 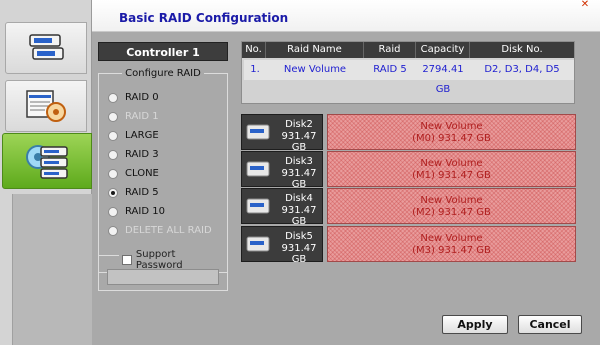 What do you see at coordinates (254, 50) in the screenshot?
I see `table-header-no: No.` at bounding box center [254, 50].